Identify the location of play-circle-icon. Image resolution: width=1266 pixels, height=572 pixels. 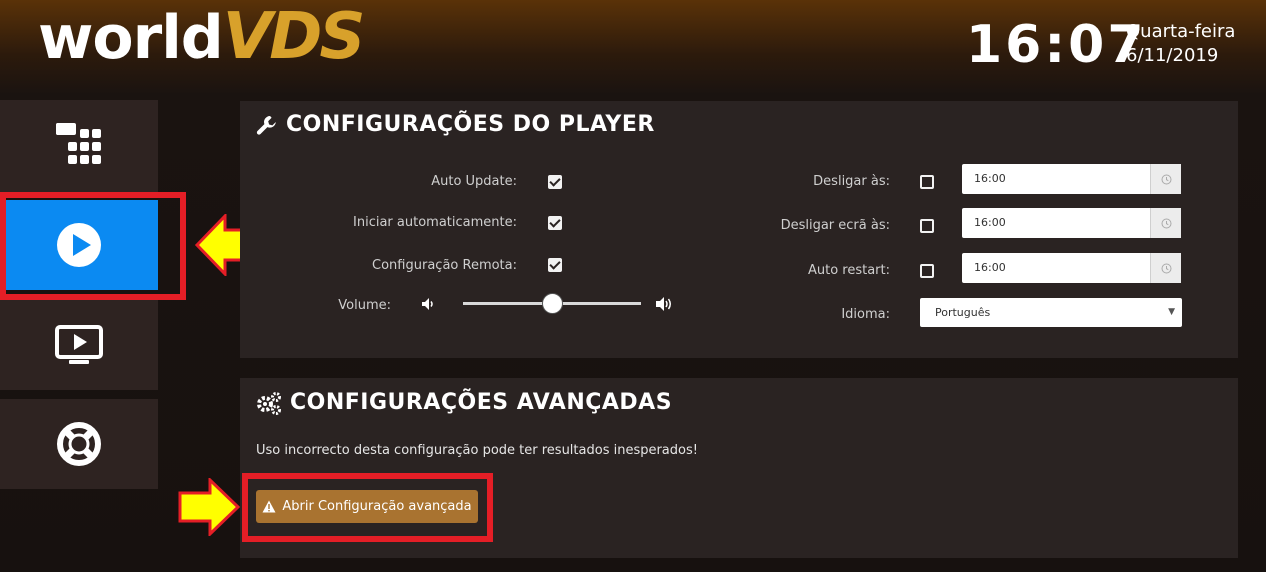
(79, 245).